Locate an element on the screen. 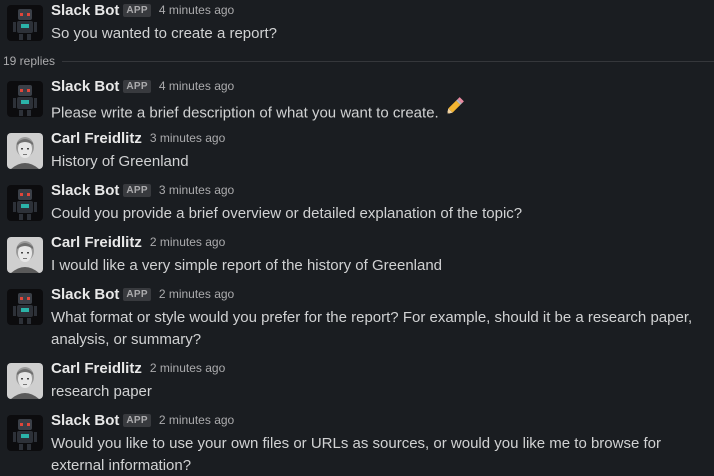 Image resolution: width=714 pixels, height=476 pixels. message-text: So you wanted to create a report? is located at coordinates (164, 33).